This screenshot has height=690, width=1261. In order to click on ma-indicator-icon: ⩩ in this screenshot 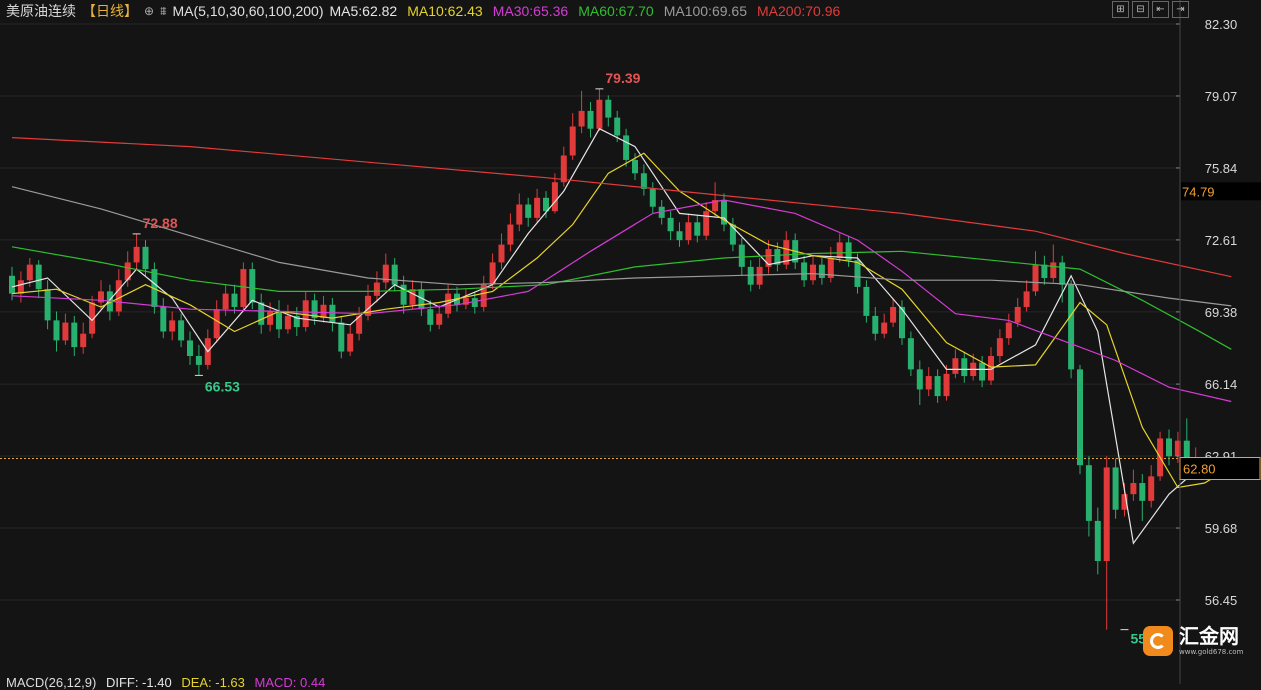, I will do `click(163, 11)`.